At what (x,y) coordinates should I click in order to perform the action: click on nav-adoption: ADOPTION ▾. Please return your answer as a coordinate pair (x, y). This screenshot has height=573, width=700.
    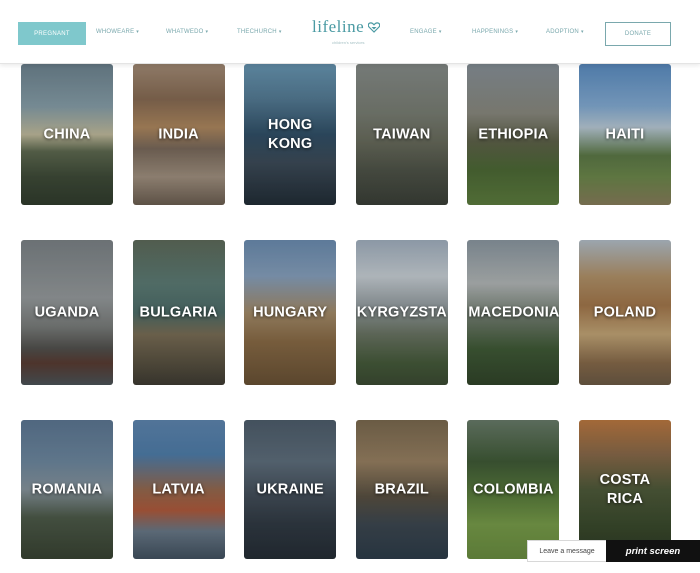
    Looking at the image, I should click on (565, 32).